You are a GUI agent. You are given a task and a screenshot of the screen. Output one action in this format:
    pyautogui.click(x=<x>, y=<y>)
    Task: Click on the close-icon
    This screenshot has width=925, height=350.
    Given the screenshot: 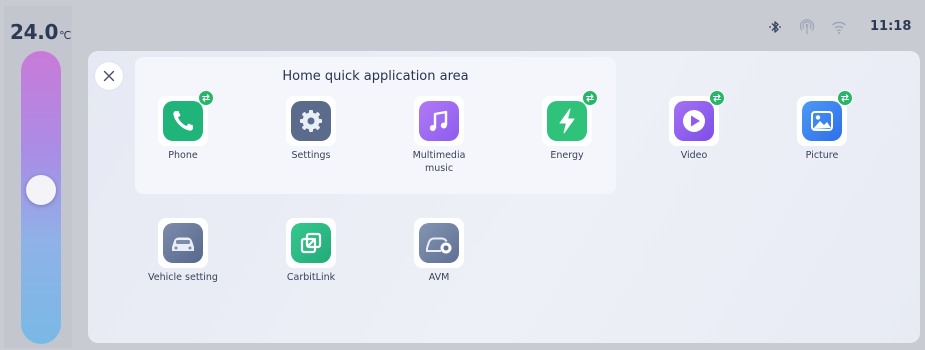 What is the action you would take?
    pyautogui.click(x=109, y=76)
    